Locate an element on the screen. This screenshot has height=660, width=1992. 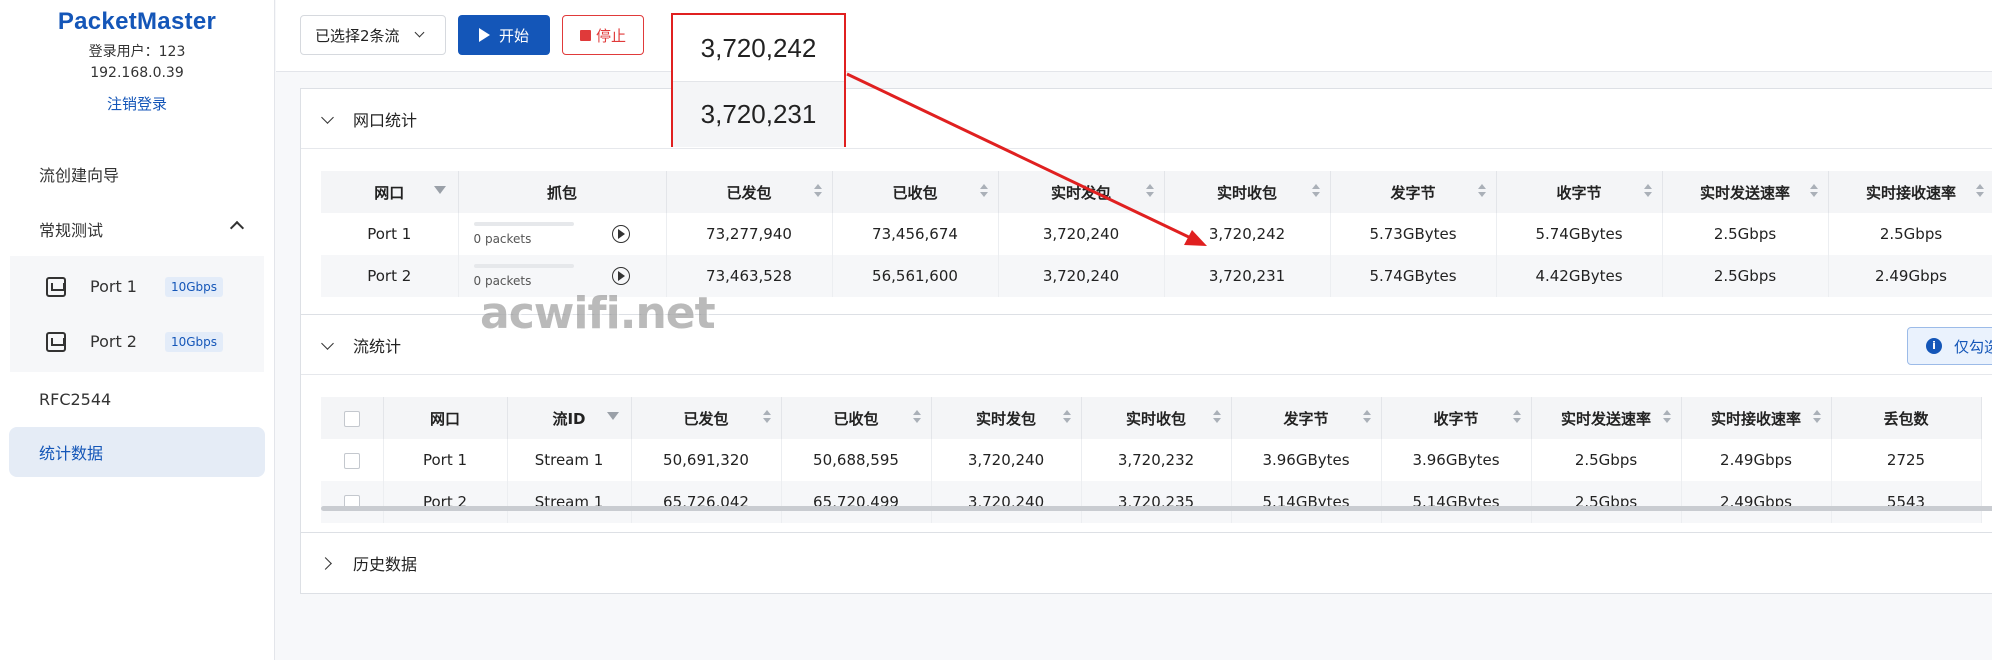
cell-recv: 56,561,600 is located at coordinates (915, 276).